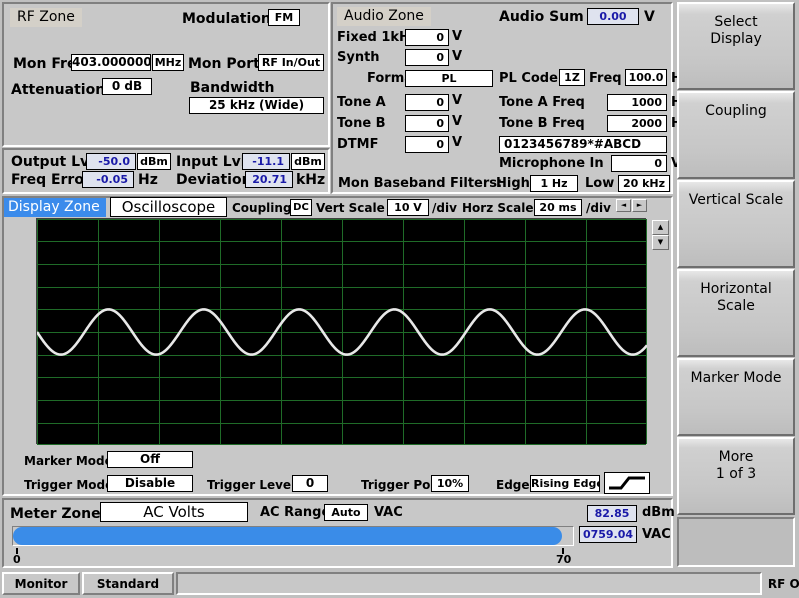 The image size is (799, 598). I want to click on status-monitor-button: Monitor, so click(41, 583).